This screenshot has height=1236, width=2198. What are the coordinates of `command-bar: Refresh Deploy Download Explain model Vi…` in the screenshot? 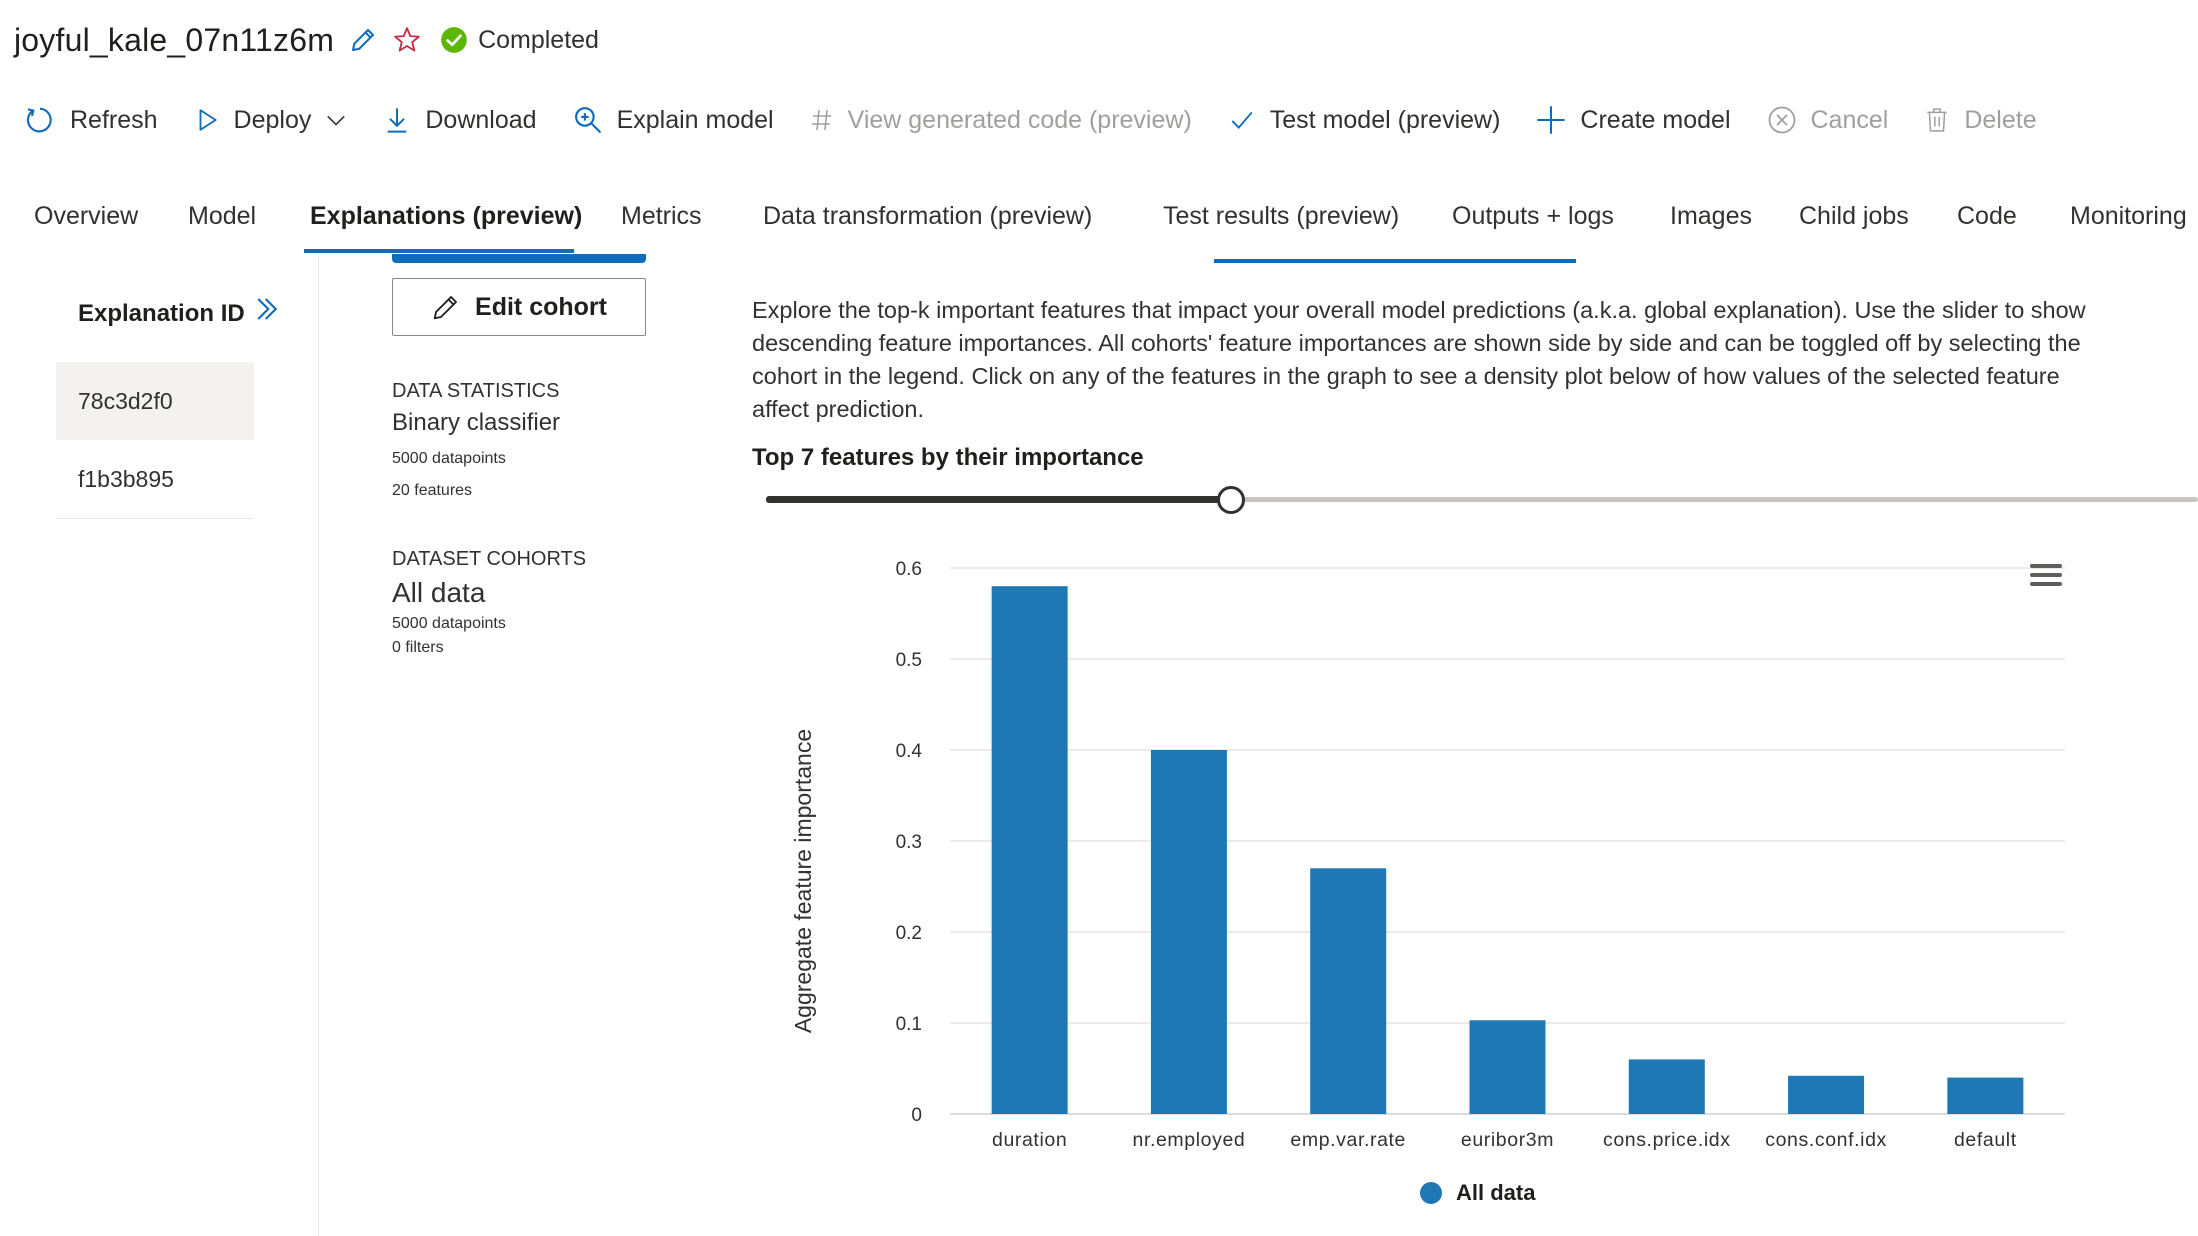 It's located at (1048, 120).